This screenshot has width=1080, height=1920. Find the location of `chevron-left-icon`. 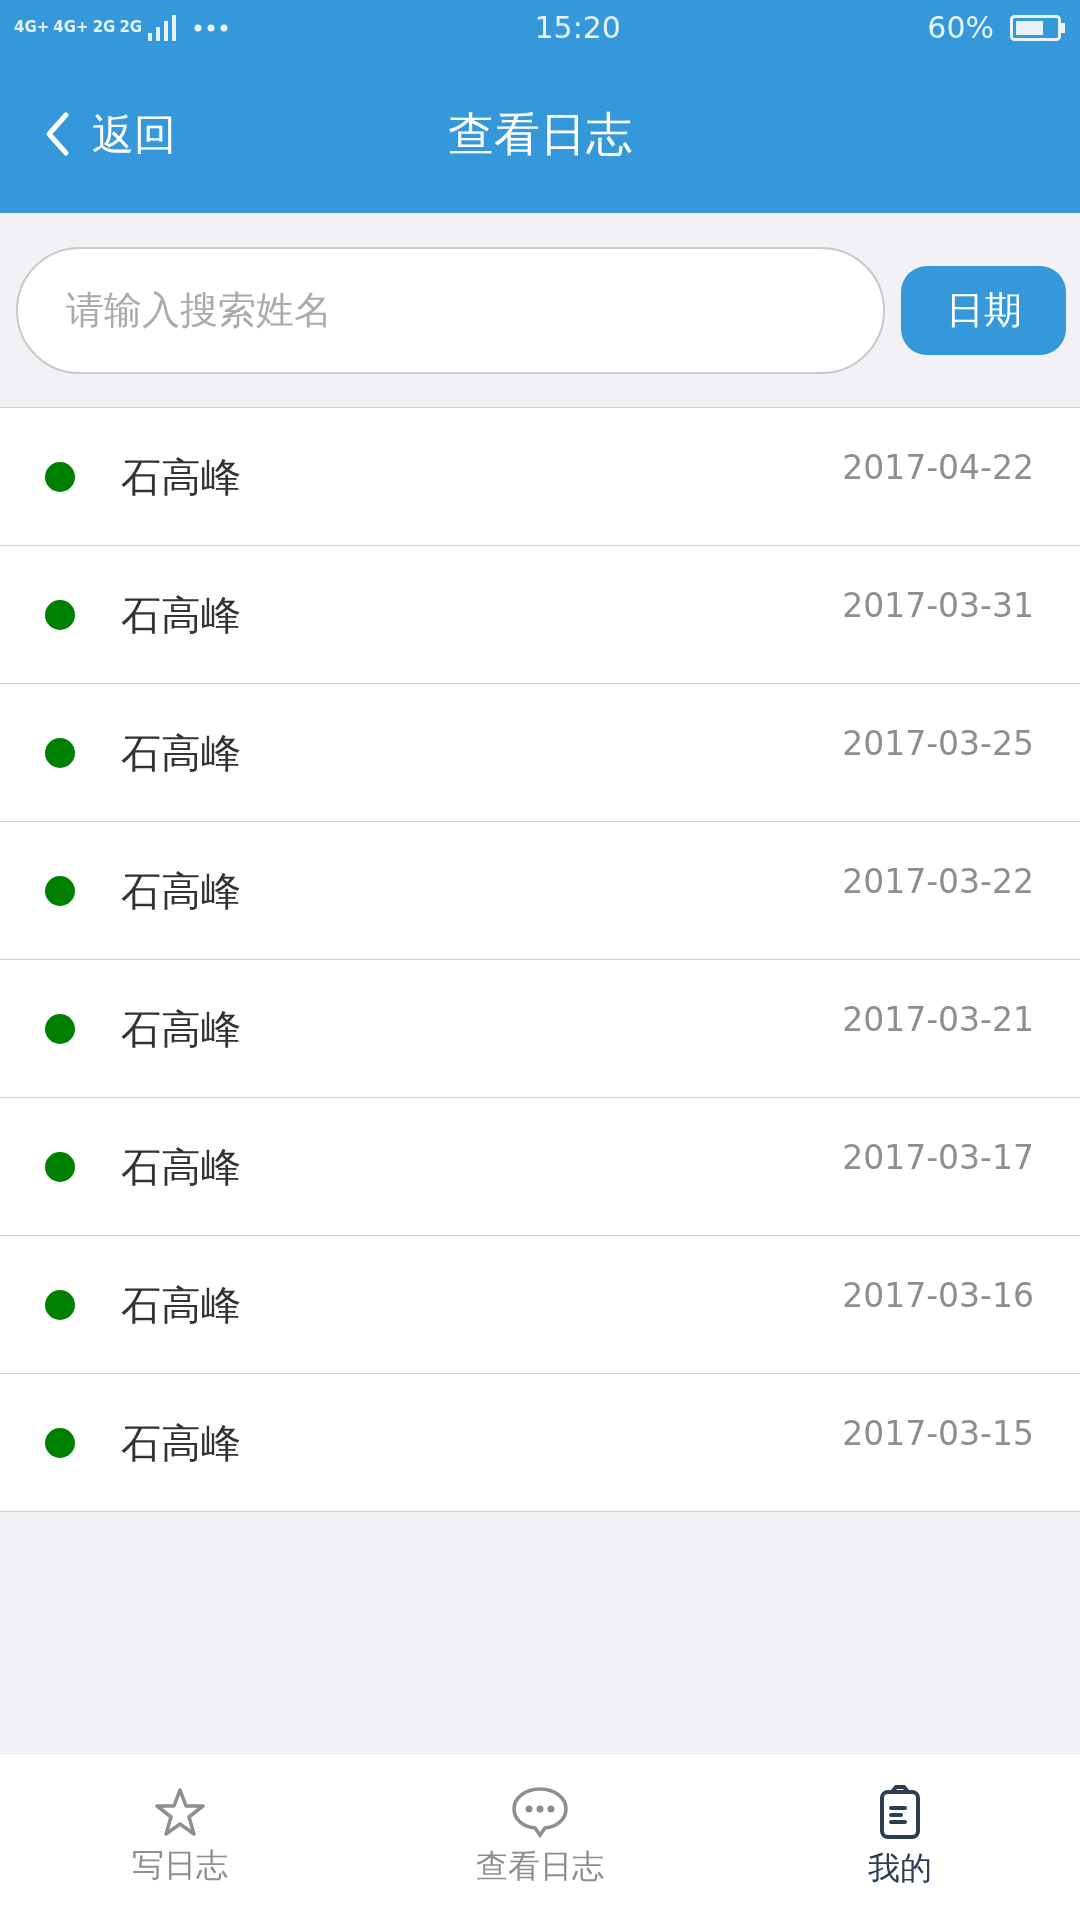

chevron-left-icon is located at coordinates (57, 134).